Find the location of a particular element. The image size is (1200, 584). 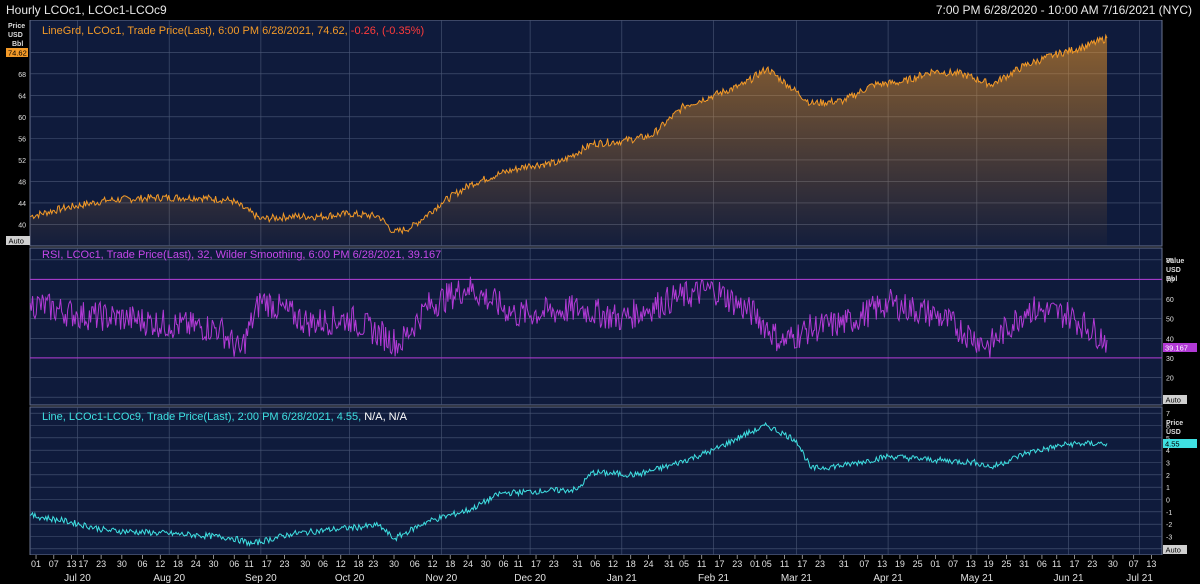

month-label: Apr 21 is located at coordinates (888, 578).